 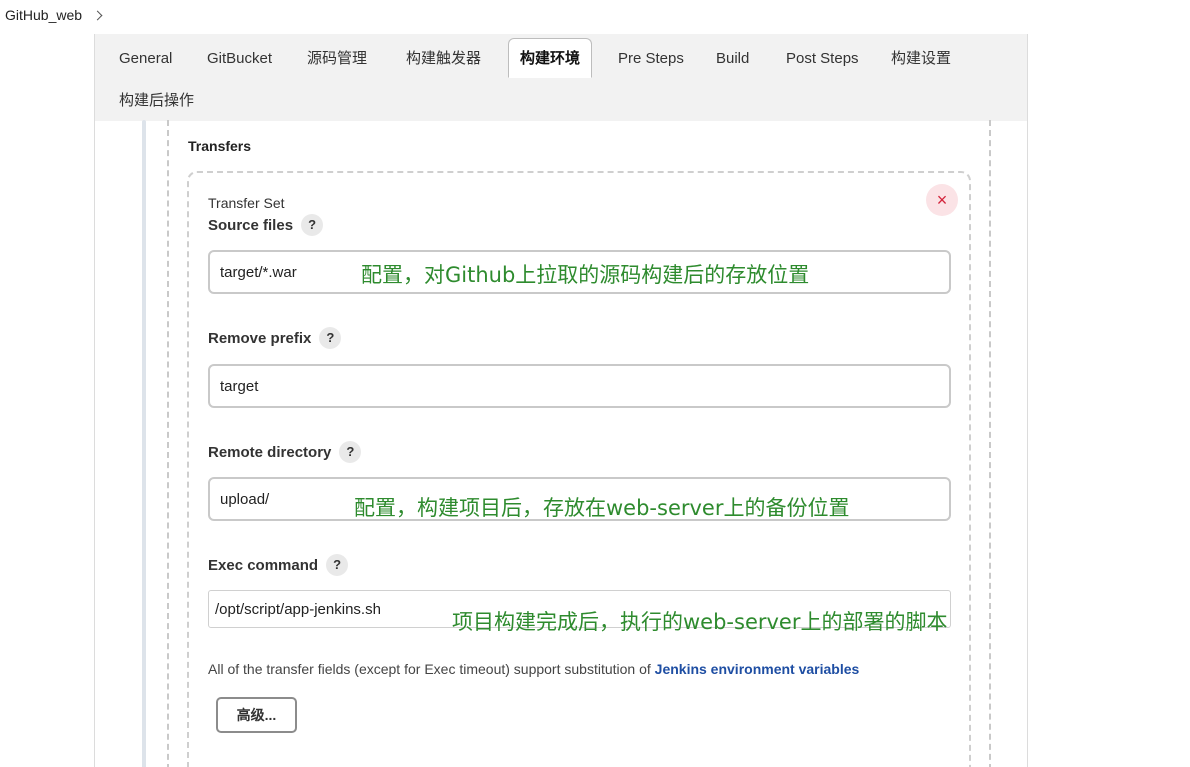 I want to click on remove-transfer-set-button: ×, so click(x=942, y=200).